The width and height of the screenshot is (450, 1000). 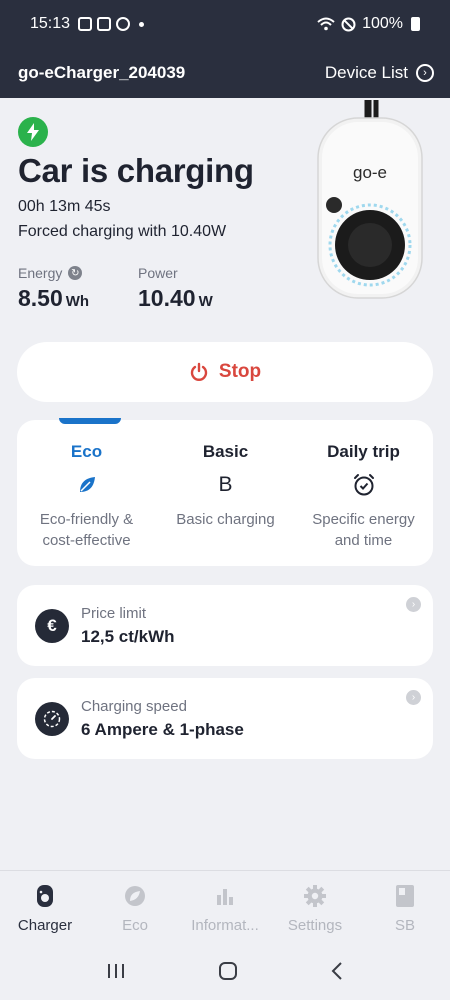 I want to click on nav-charger-label: Charger, so click(x=45, y=925).